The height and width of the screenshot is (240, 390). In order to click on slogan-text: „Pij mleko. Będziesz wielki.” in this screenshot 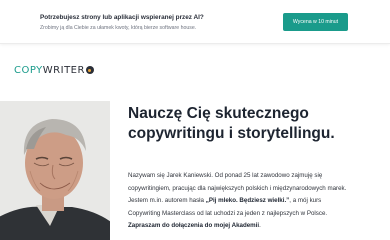, I will do `click(247, 201)`.